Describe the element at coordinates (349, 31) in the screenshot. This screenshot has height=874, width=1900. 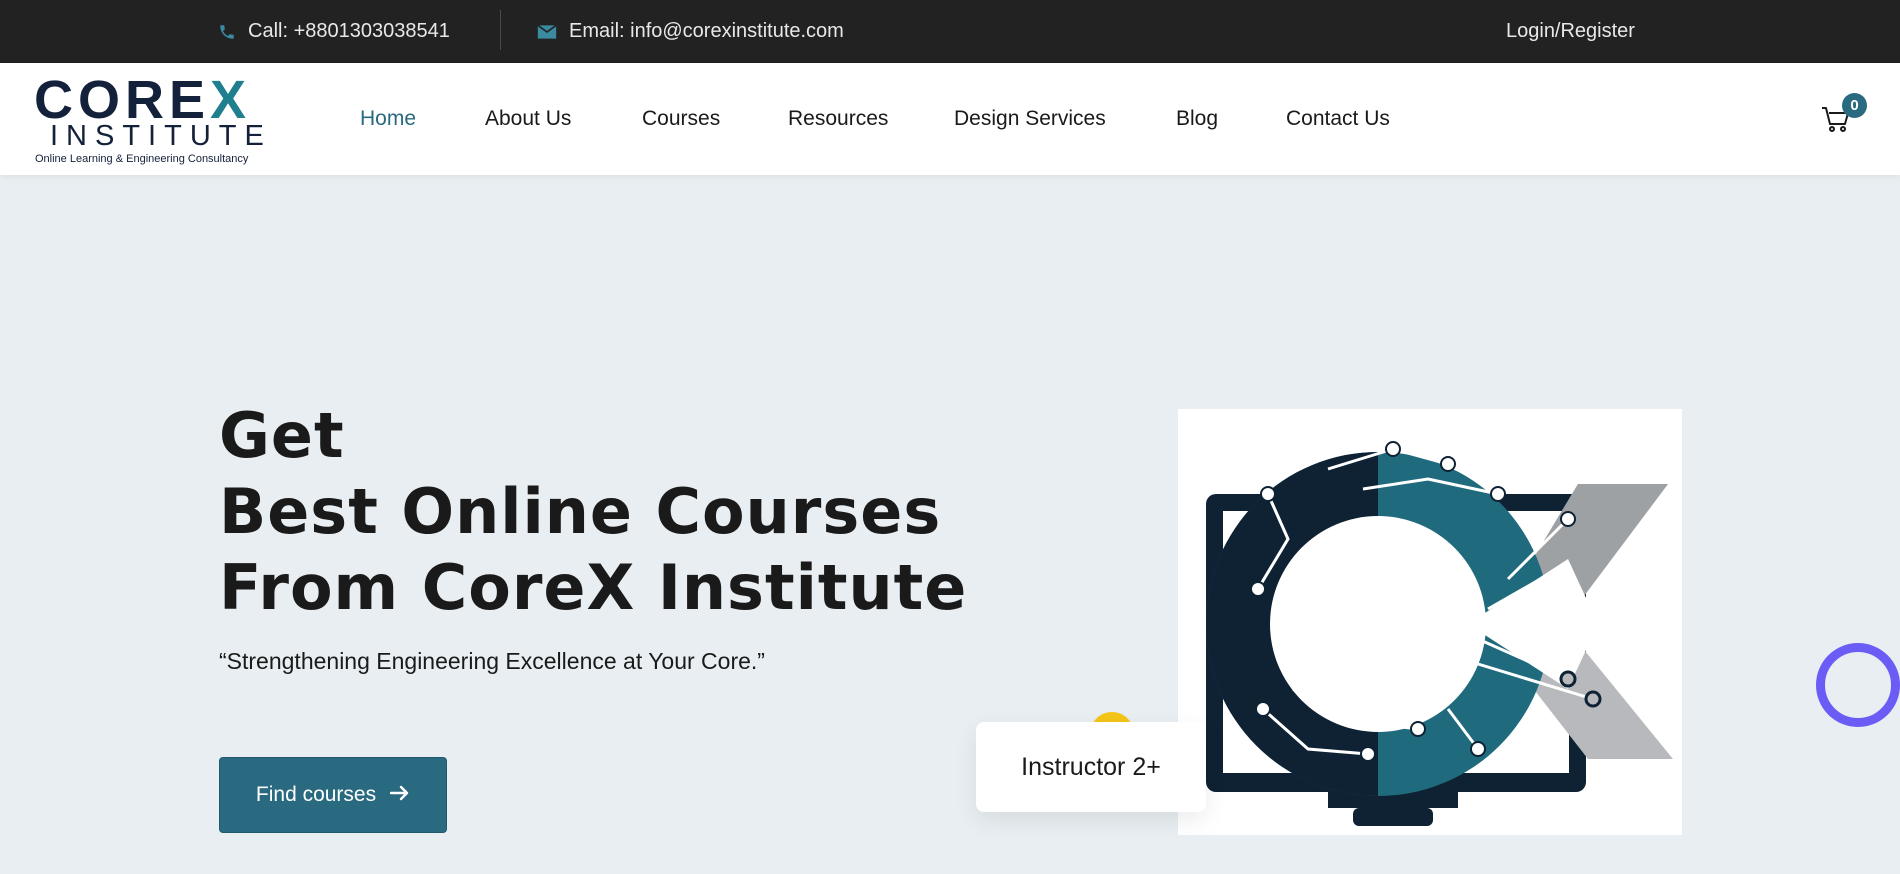
I see `phone-text: Call: +8801303038541` at that location.